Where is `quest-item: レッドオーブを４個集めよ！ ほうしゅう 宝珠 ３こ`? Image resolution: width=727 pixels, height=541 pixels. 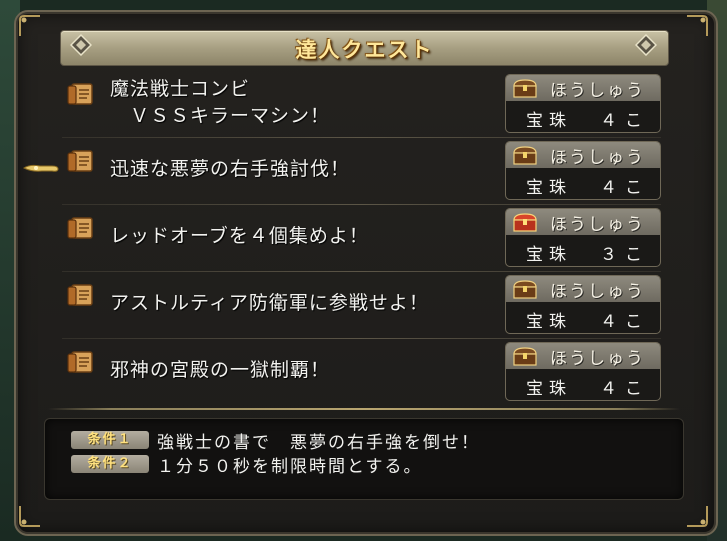
quest-item: レッドオーブを４個集めよ！ ほうしゅう 宝珠 ３こ is located at coordinates (363, 238).